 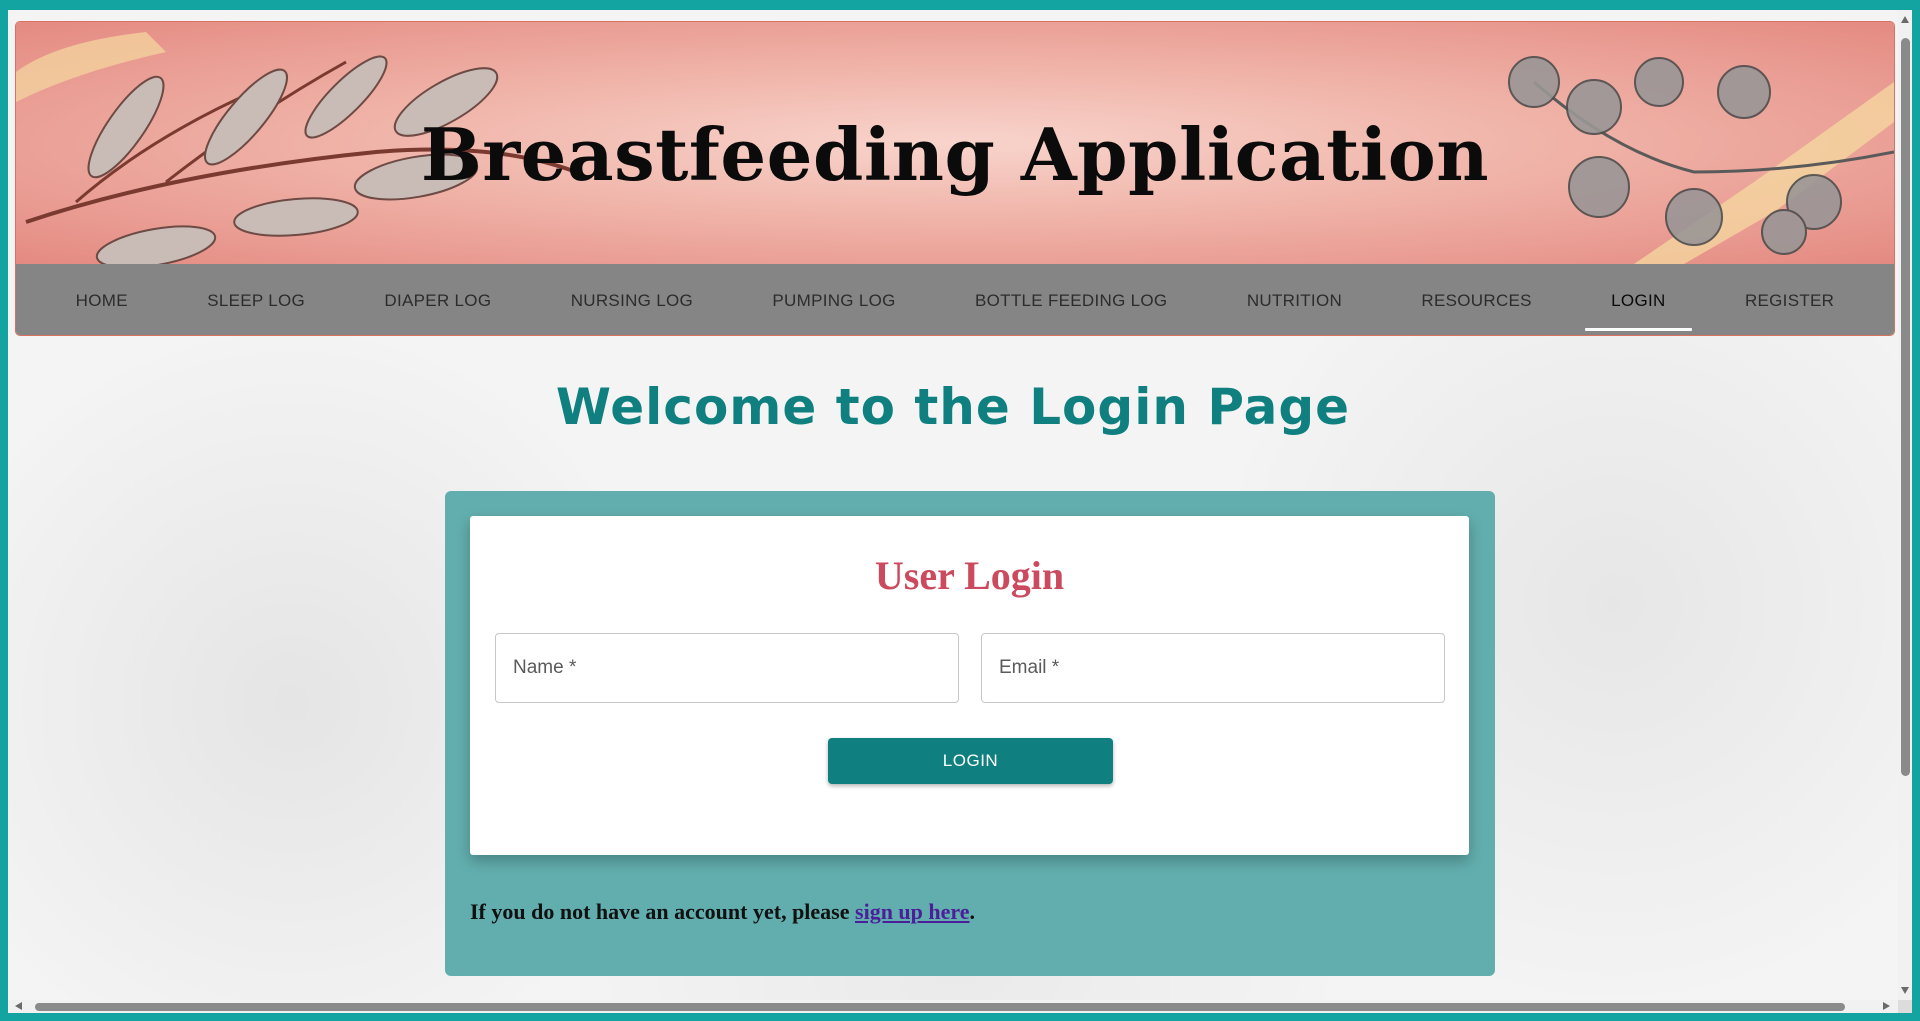 I want to click on scroll-up-icon, so click(x=1905, y=19).